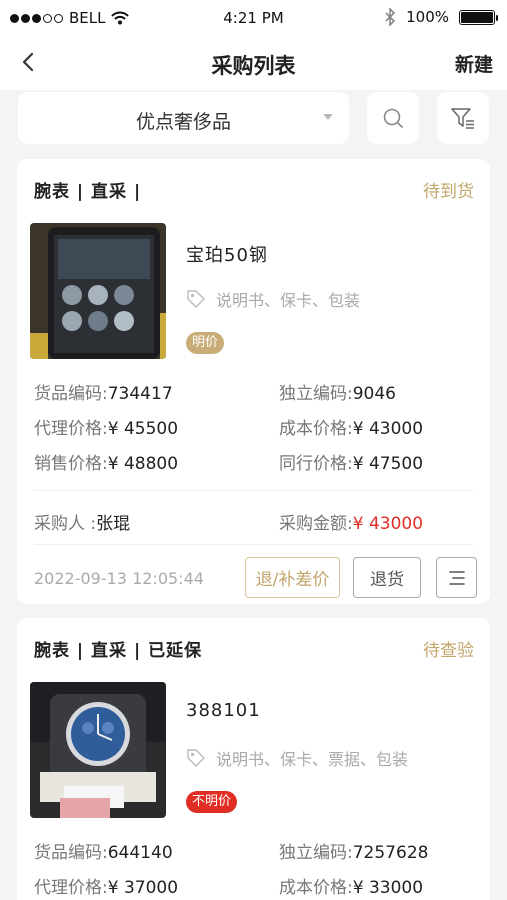  What do you see at coordinates (354, 853) in the screenshot?
I see `unique-code: 独立编码:7257628` at bounding box center [354, 853].